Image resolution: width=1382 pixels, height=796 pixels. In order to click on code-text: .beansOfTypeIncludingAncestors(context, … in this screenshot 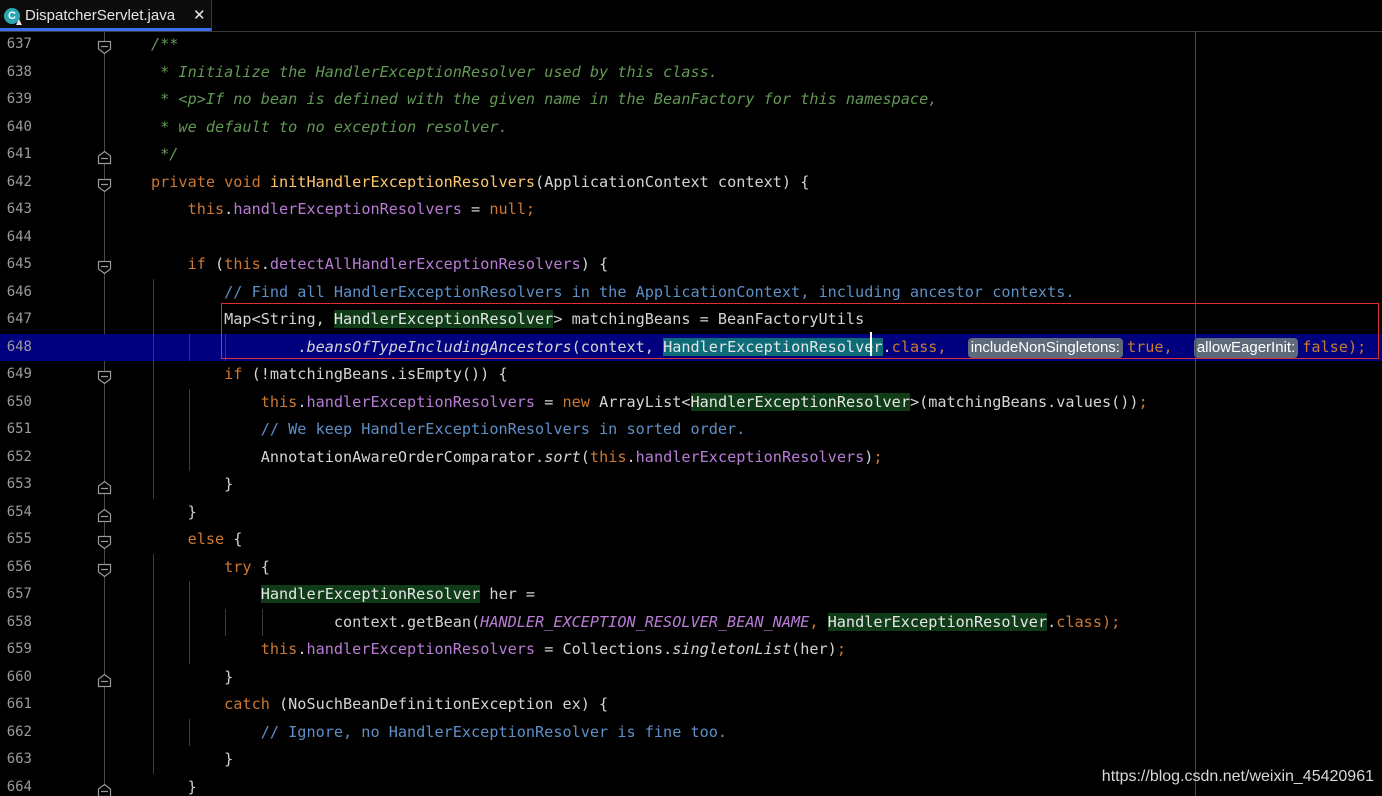, I will do `click(758, 348)`.